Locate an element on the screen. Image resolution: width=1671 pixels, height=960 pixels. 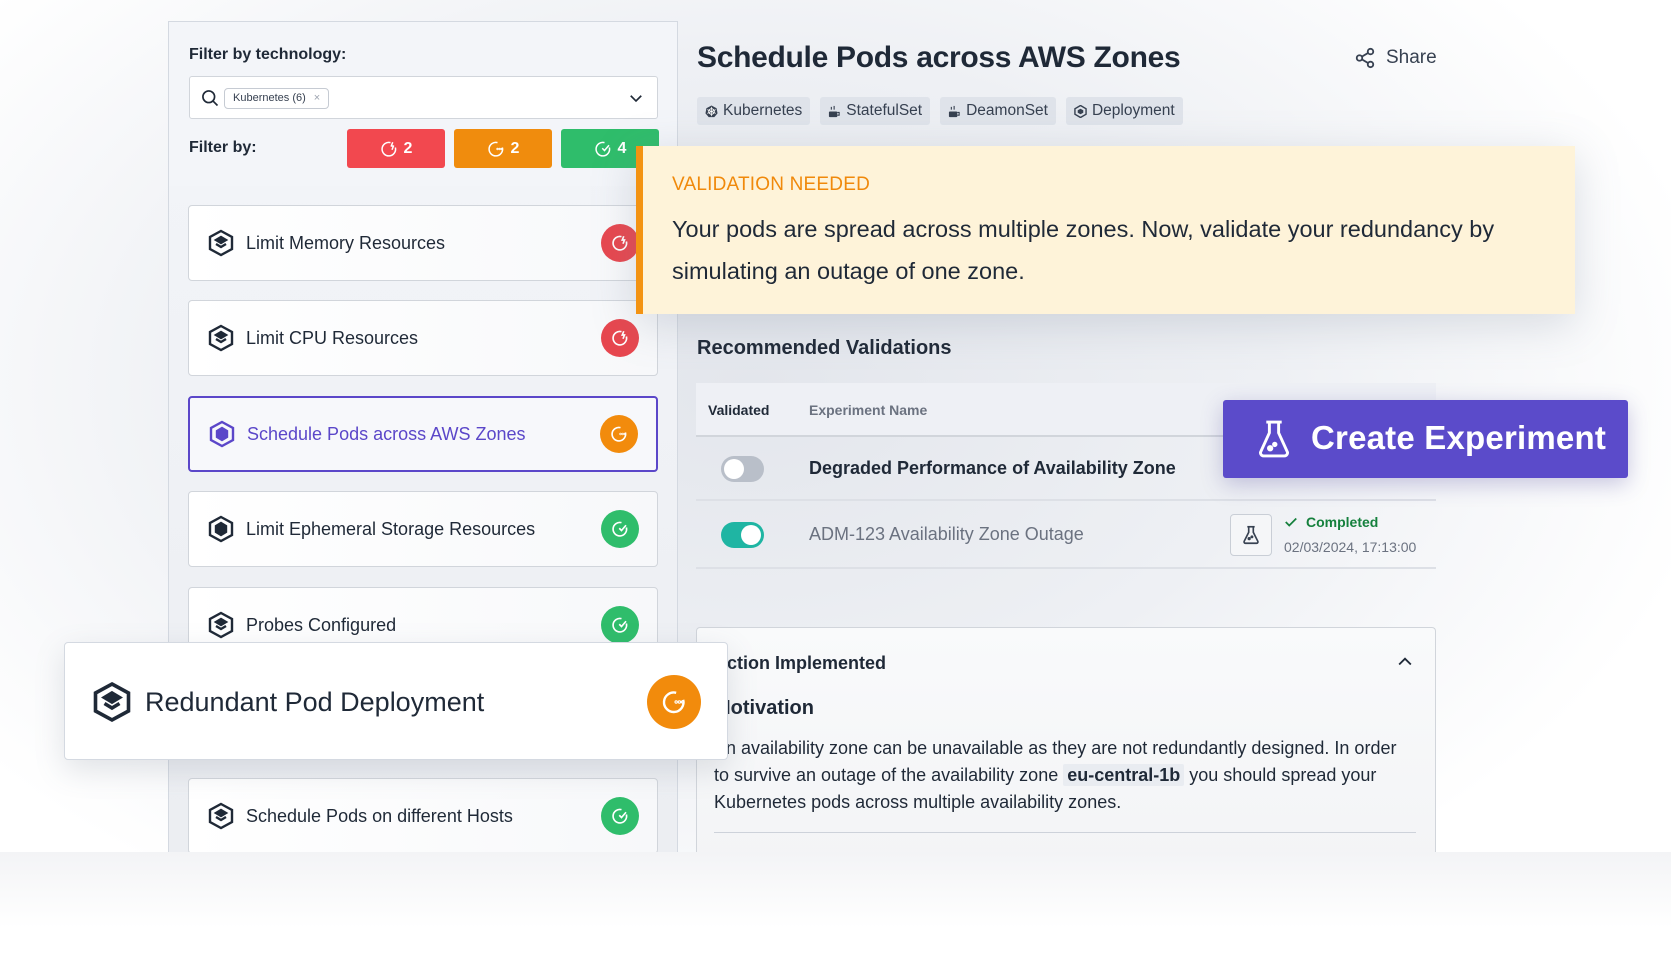
check-item-limit-memory: Limit Memory Resources is located at coordinates (423, 243).